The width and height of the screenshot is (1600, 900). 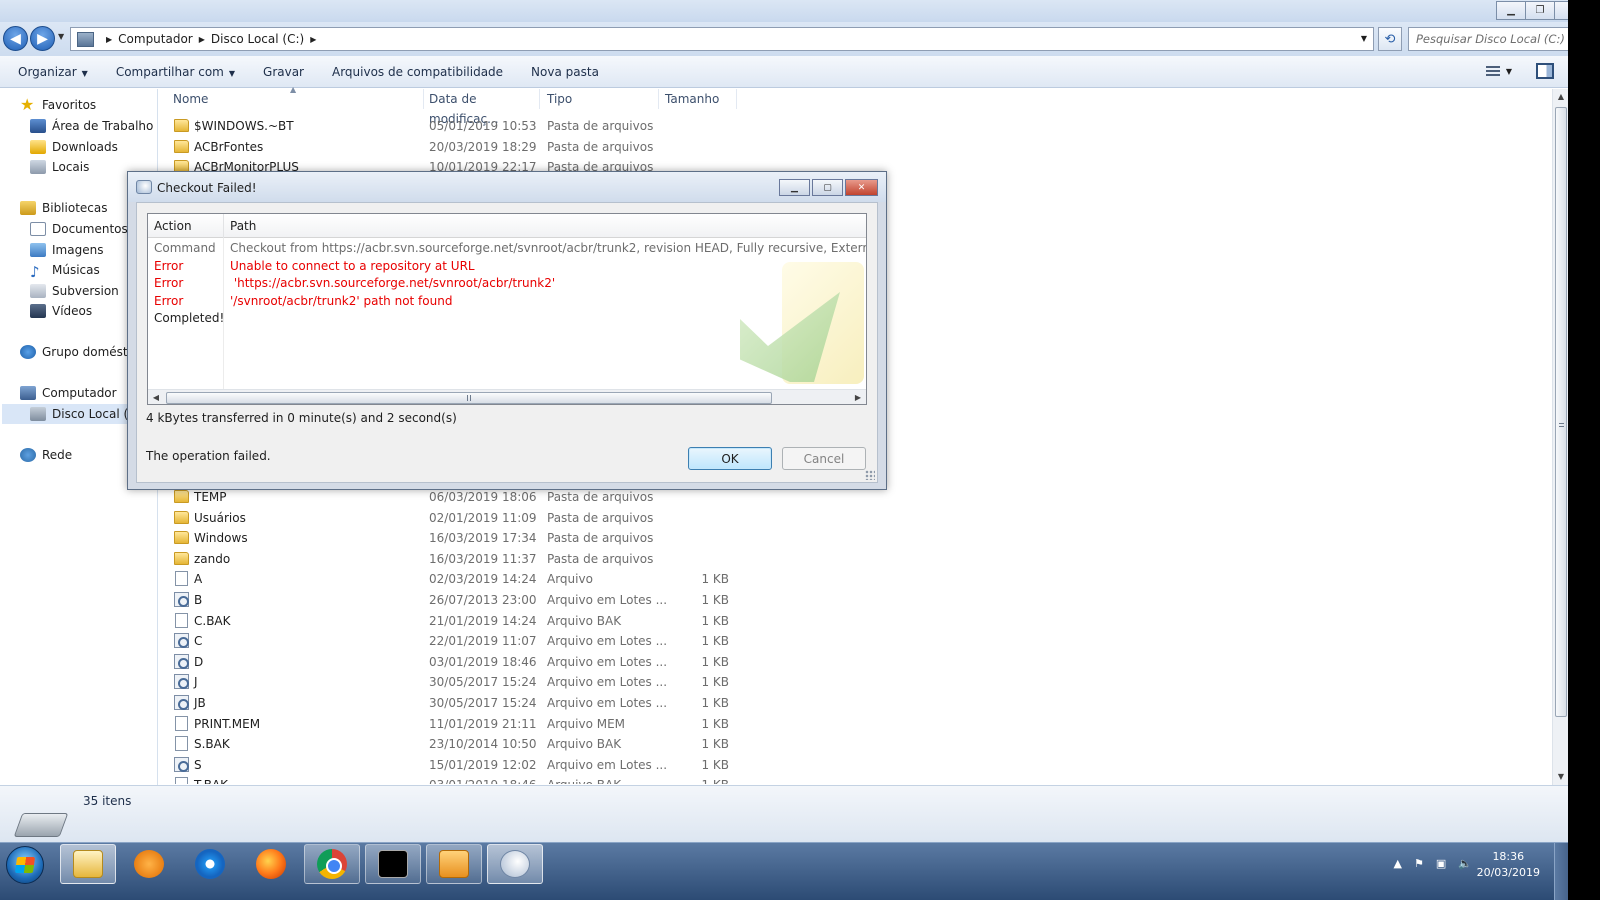 What do you see at coordinates (283, 72) in the screenshot?
I see `burn-button: Gravar` at bounding box center [283, 72].